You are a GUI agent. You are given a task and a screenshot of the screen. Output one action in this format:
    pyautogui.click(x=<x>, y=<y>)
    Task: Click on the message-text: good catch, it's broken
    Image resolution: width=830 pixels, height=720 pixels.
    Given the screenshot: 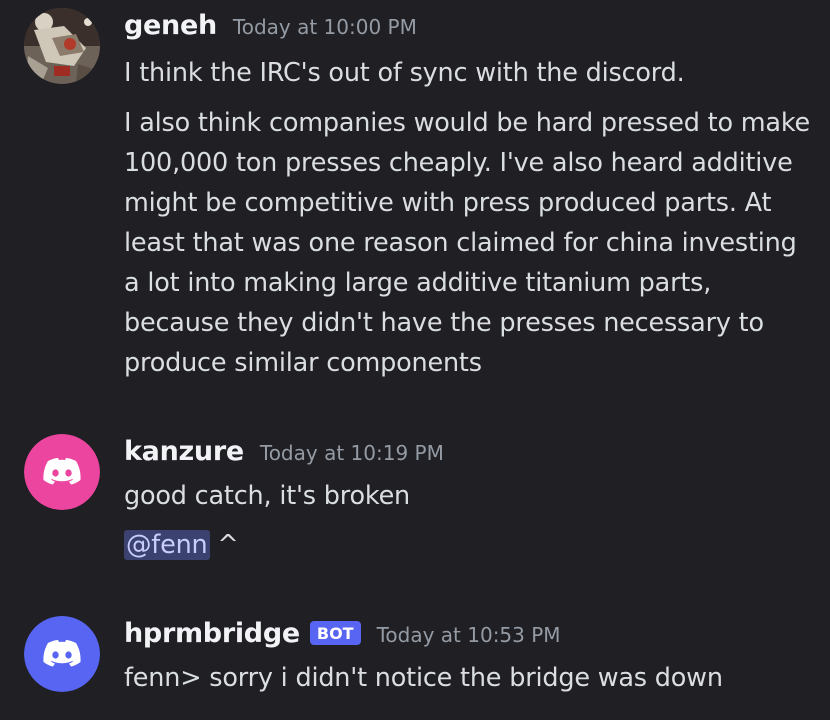 What is the action you would take?
    pyautogui.click(x=267, y=496)
    